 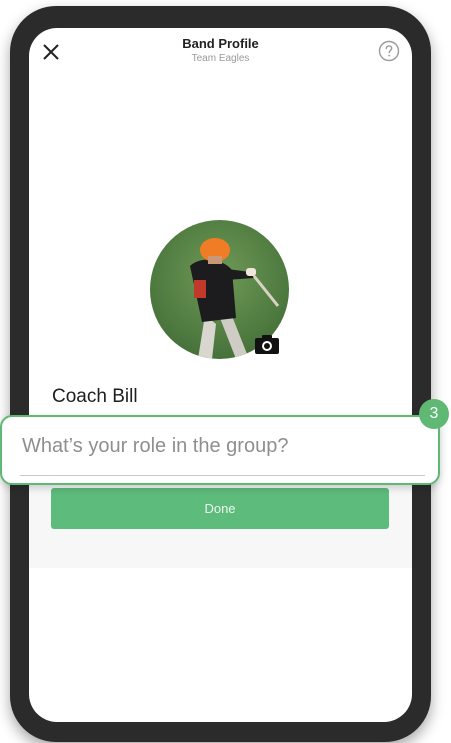 I want to click on role-field-highlight, so click(x=220, y=450).